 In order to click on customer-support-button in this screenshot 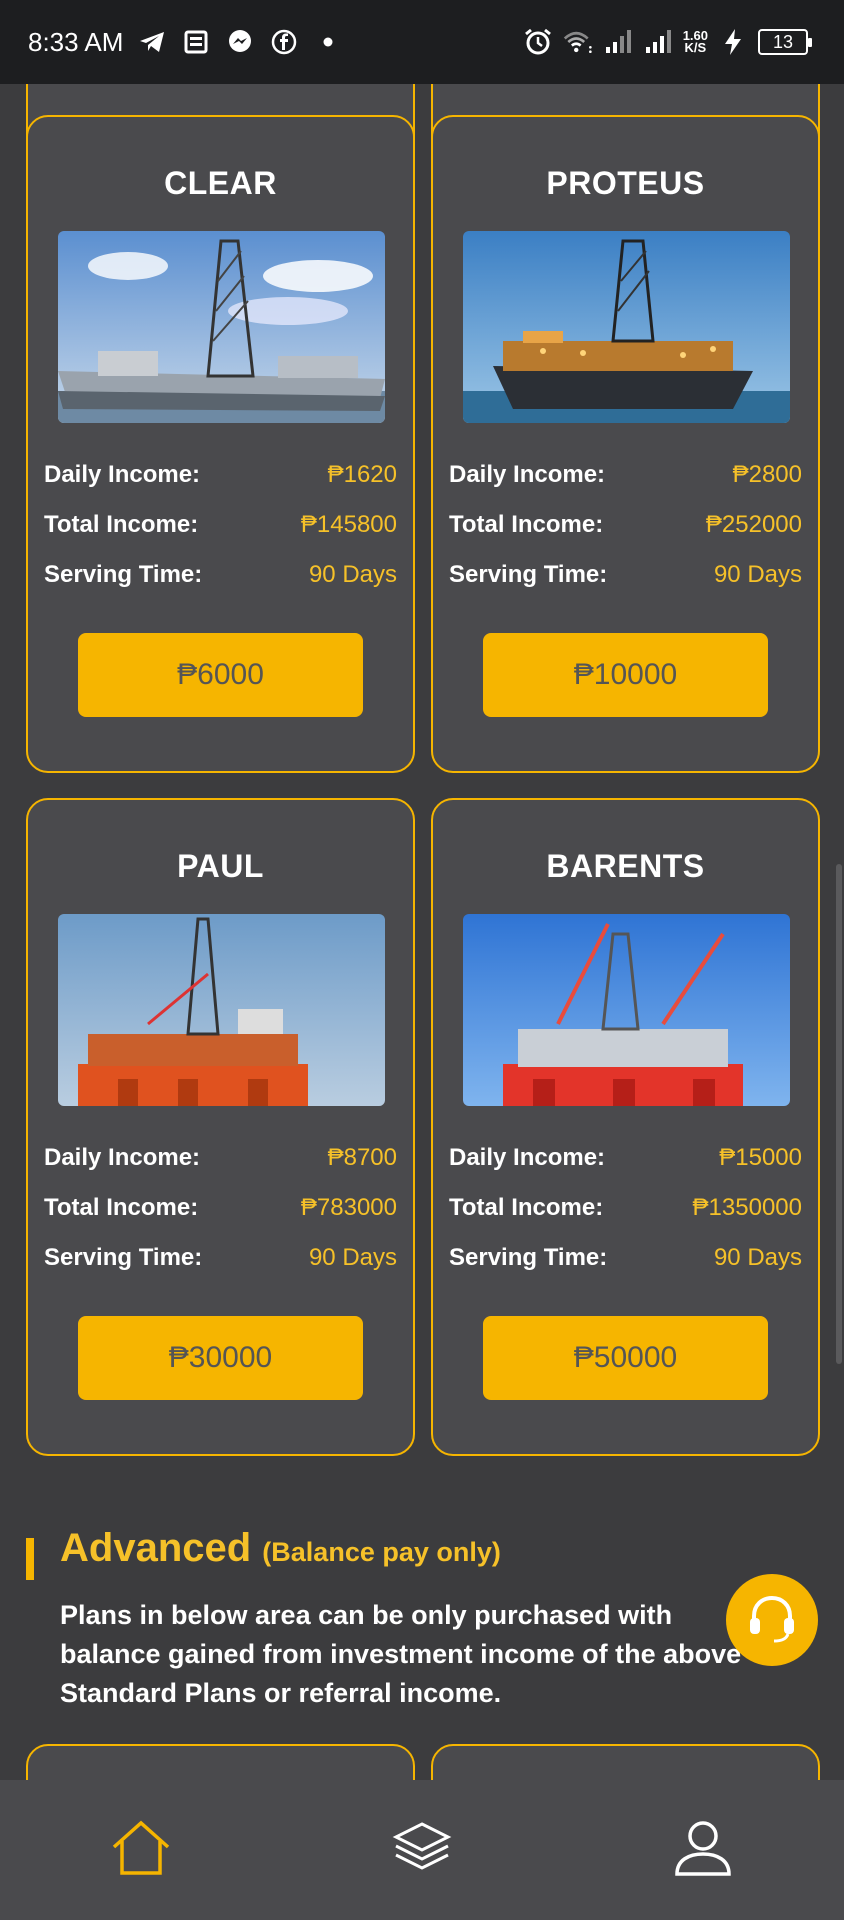, I will do `click(772, 1620)`.